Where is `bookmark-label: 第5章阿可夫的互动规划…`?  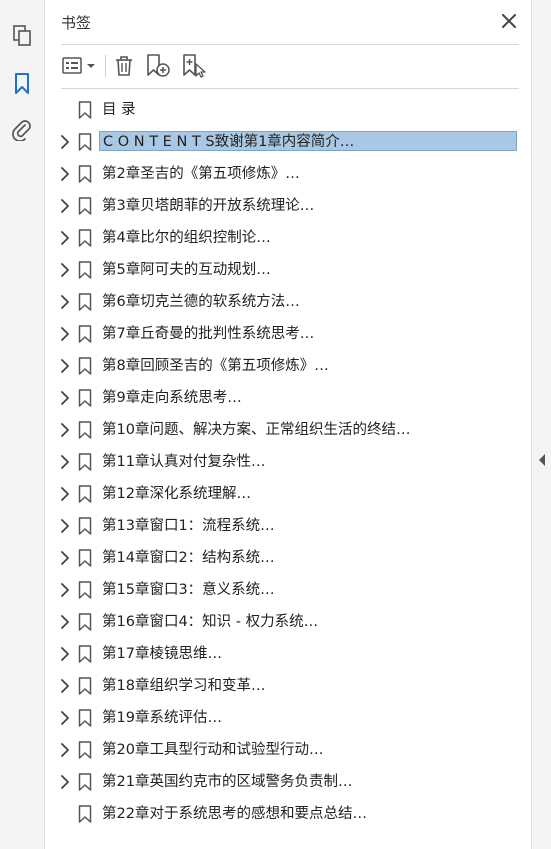 bookmark-label: 第5章阿可夫的互动规划… is located at coordinates (186, 270).